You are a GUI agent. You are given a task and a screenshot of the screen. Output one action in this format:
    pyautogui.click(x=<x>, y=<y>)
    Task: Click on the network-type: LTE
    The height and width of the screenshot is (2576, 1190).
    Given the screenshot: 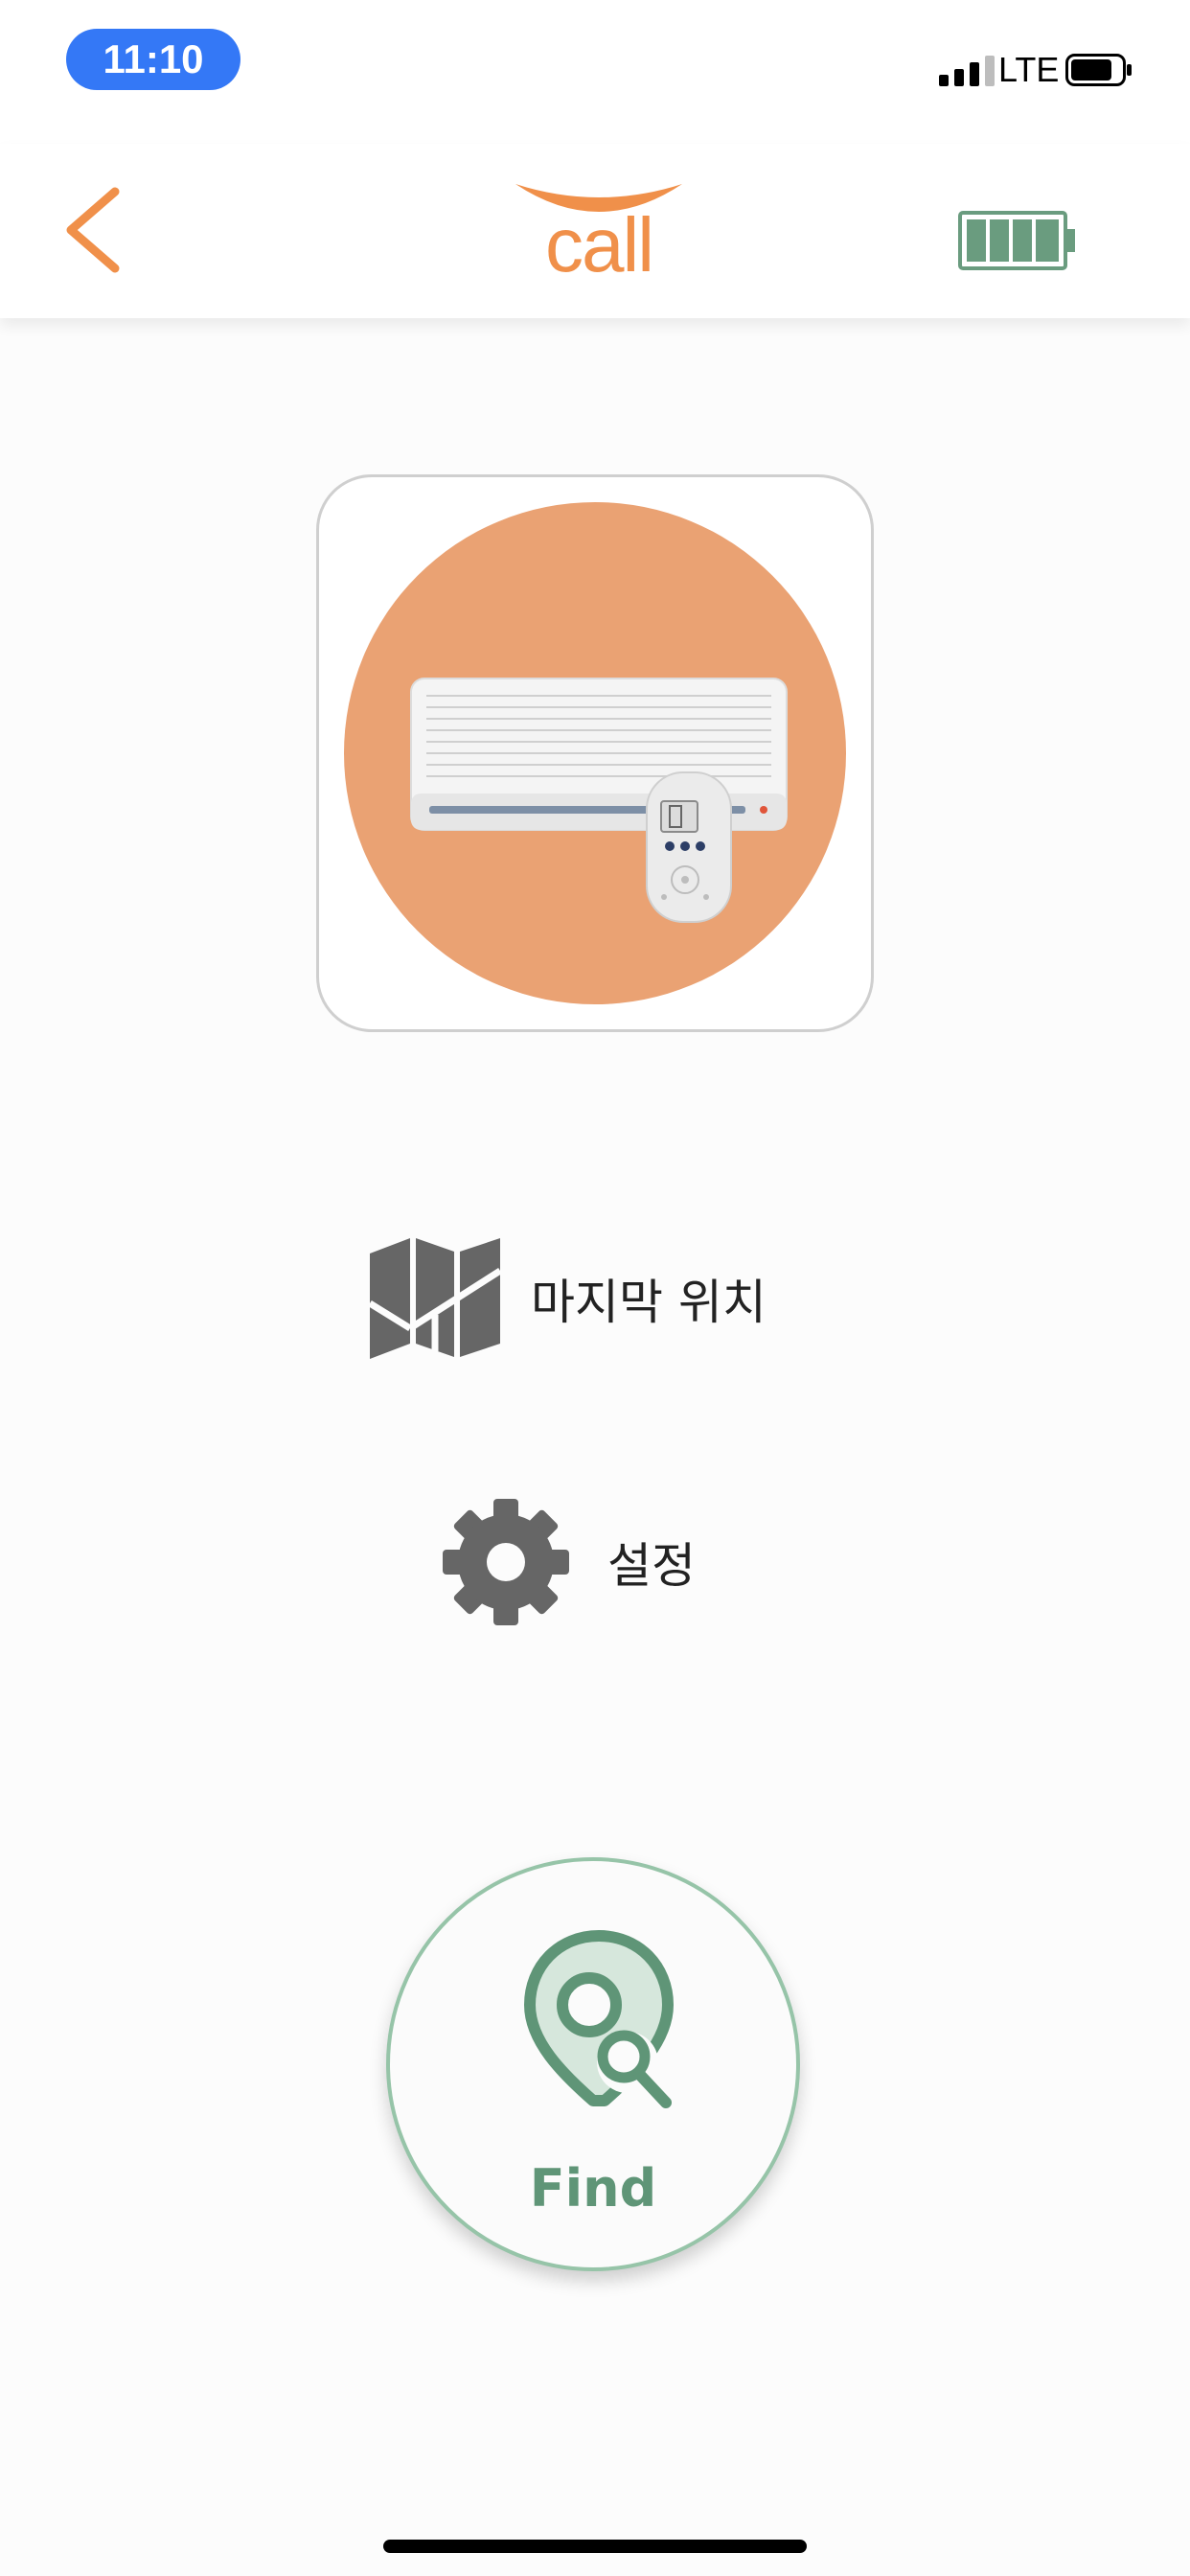 What is the action you would take?
    pyautogui.click(x=1029, y=69)
    